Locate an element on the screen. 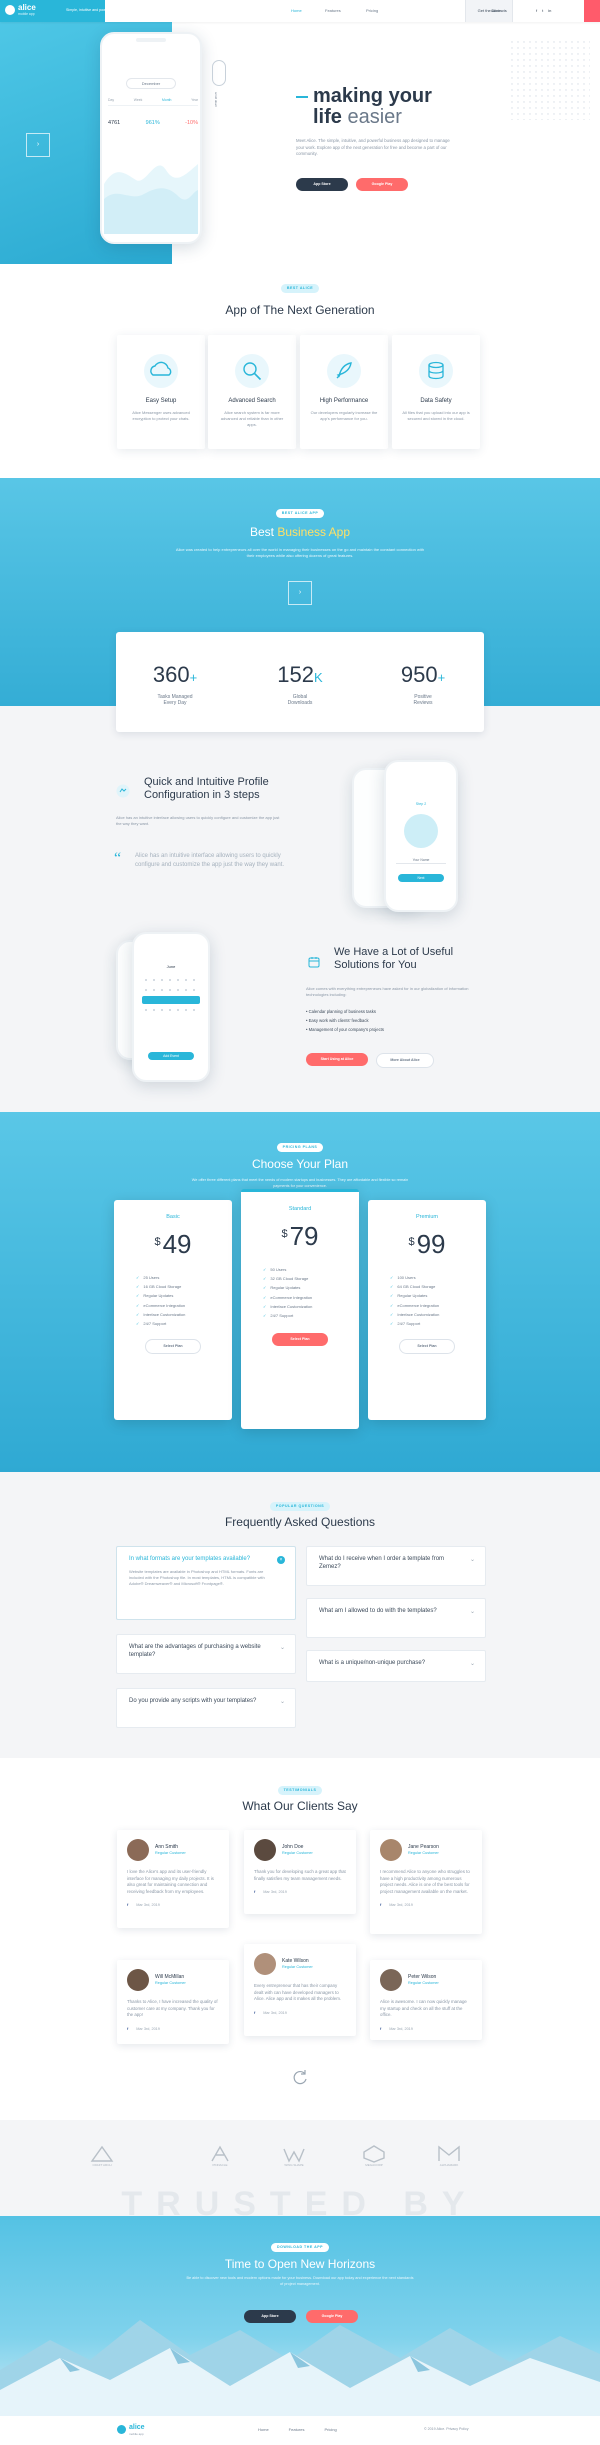 The image size is (600, 2445). collapse-icon: × is located at coordinates (281, 1560).